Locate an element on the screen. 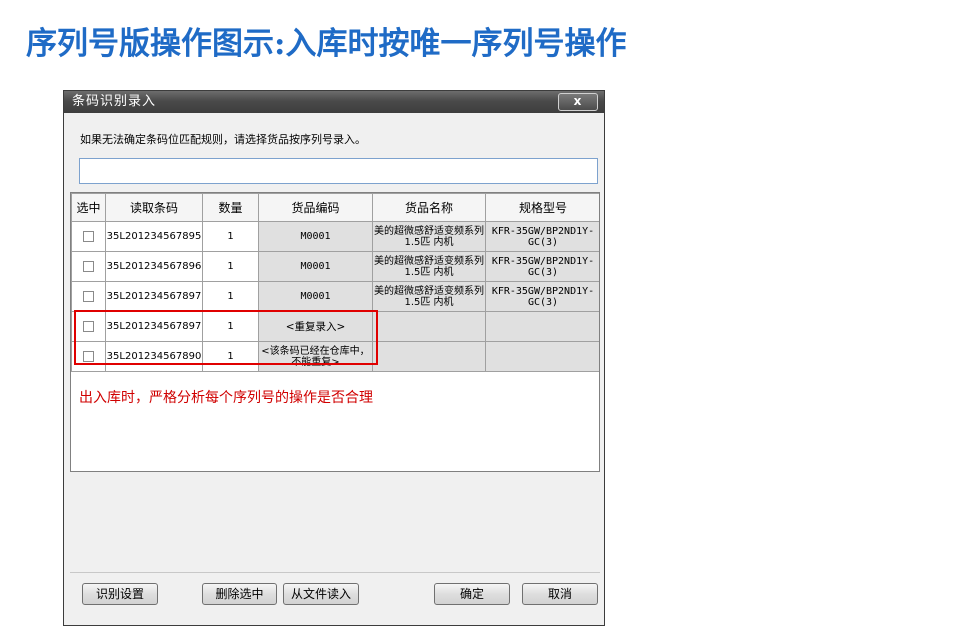  table-row: 35L201234567890 1 <该条码已经在仓库中，不能重复> is located at coordinates (335, 356).